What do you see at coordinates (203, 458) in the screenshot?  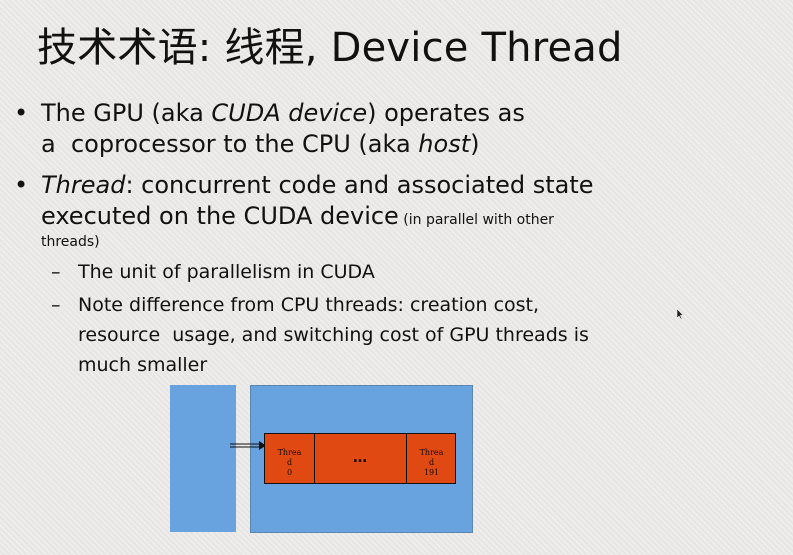 I see `host-block` at bounding box center [203, 458].